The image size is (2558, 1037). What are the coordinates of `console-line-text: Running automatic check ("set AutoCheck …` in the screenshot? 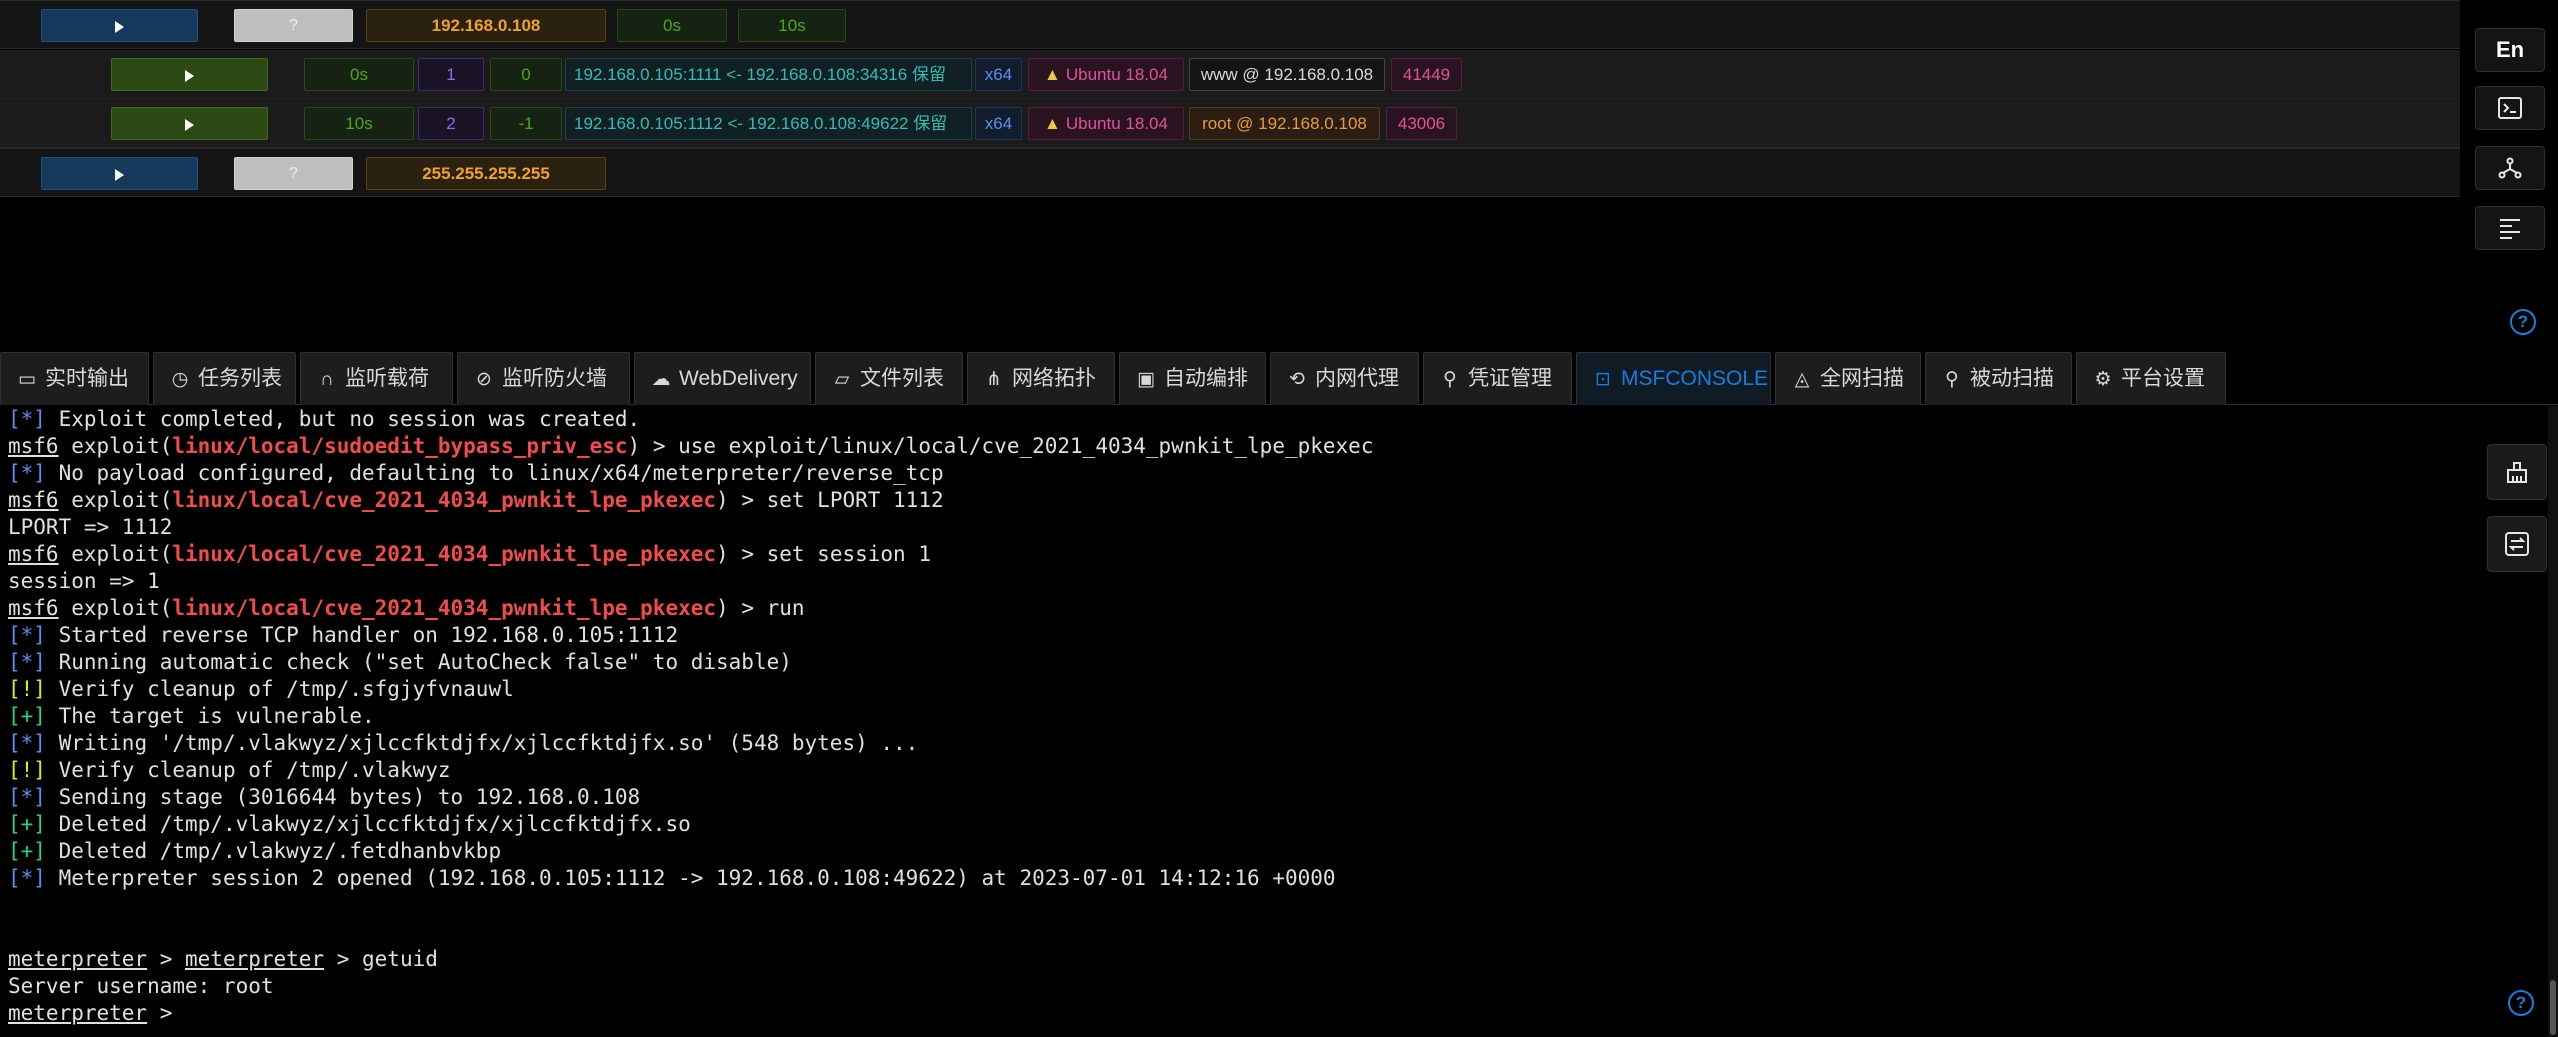 It's located at (418, 662).